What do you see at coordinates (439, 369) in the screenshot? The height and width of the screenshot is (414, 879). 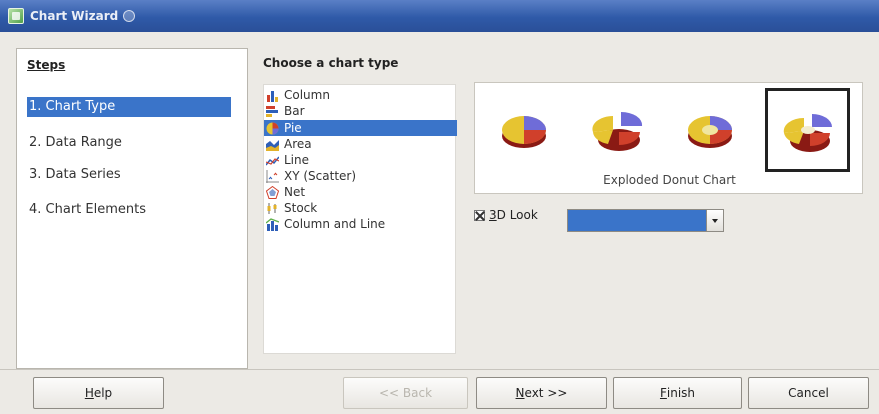 I see `separator` at bounding box center [439, 369].